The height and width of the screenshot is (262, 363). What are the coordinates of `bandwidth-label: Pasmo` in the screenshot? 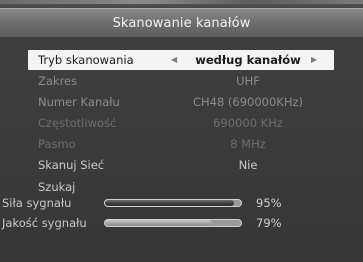 It's located at (57, 144).